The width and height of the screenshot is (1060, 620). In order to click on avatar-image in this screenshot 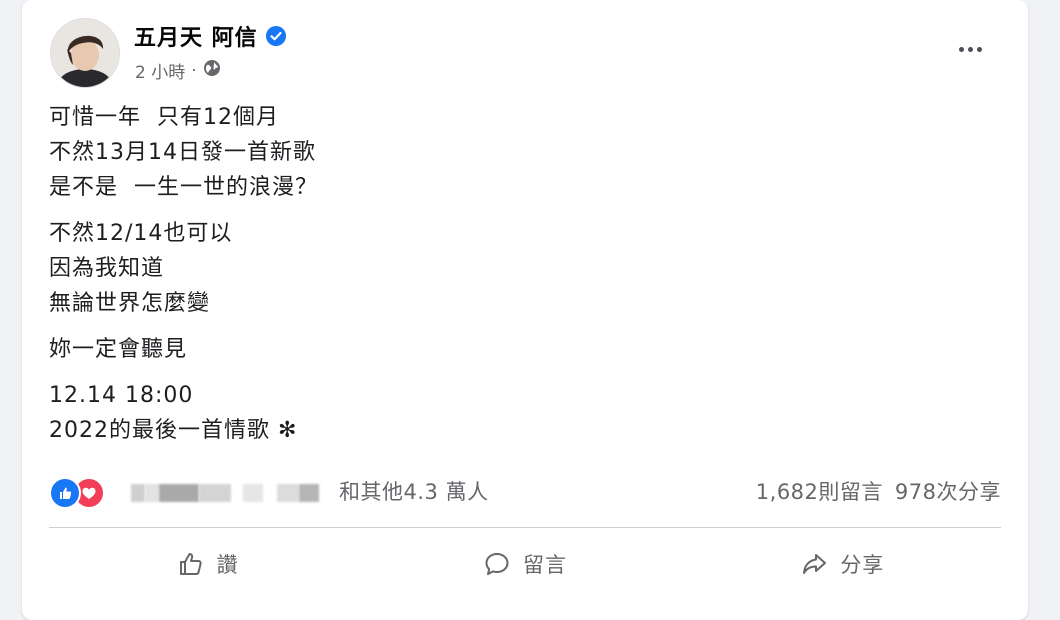, I will do `click(85, 53)`.